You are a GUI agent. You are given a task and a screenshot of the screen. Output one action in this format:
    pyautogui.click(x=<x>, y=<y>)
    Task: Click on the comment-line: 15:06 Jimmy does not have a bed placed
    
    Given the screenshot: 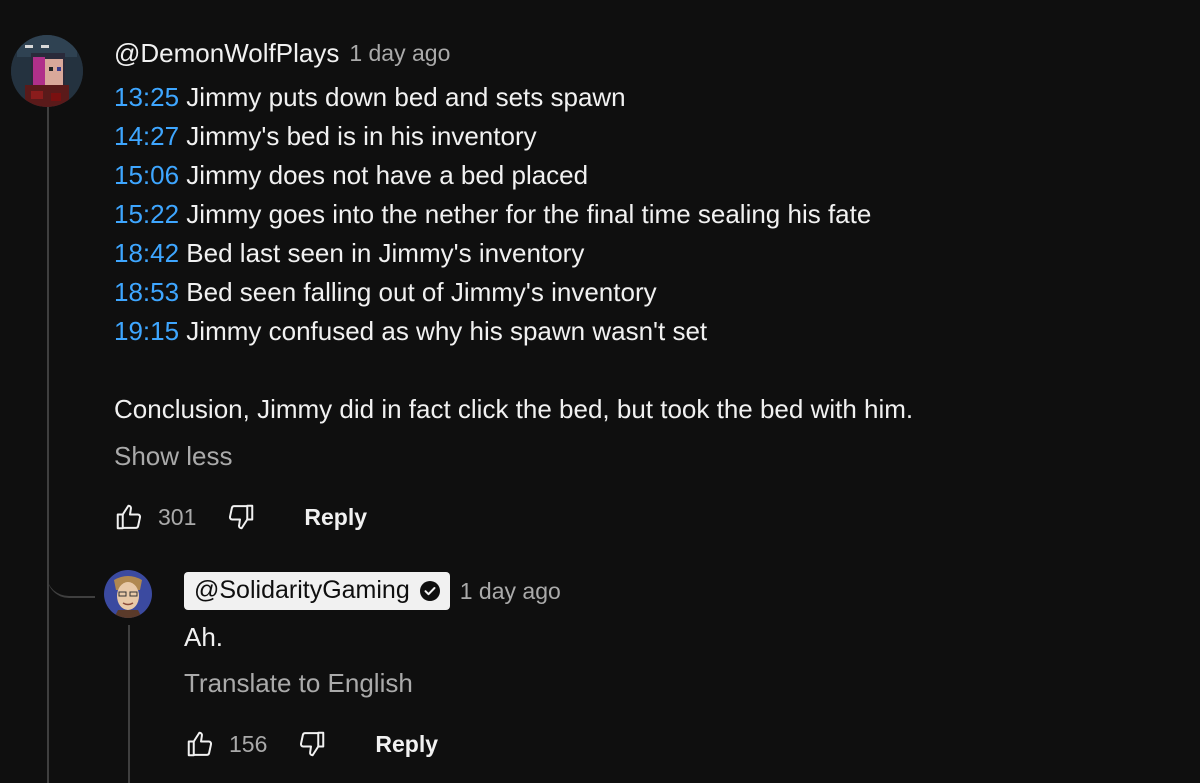 What is the action you would take?
    pyautogui.click(x=513, y=175)
    